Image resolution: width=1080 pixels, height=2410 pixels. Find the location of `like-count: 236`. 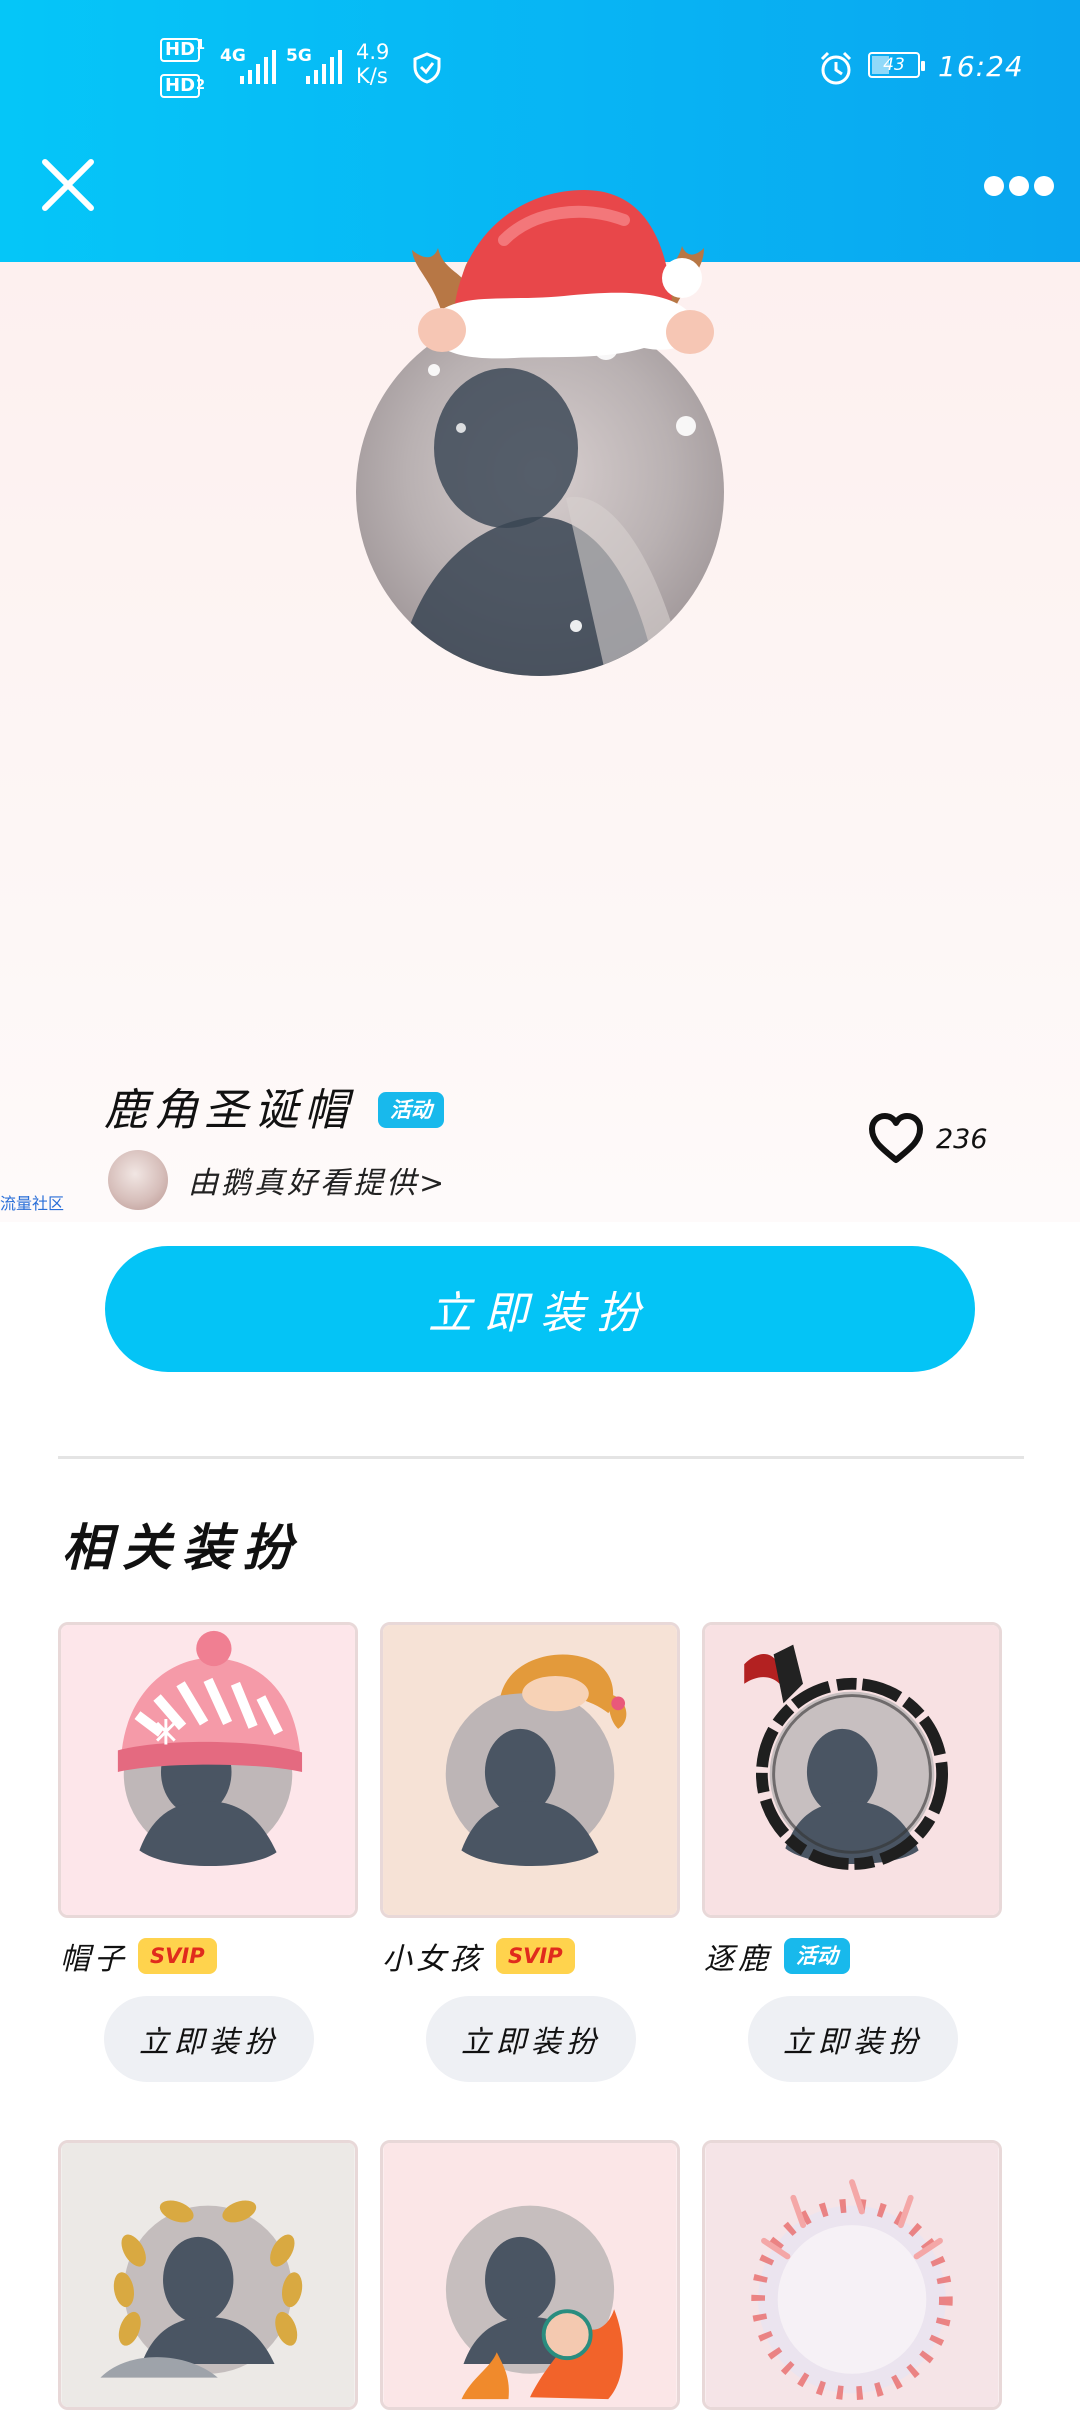

like-count: 236 is located at coordinates (962, 1139).